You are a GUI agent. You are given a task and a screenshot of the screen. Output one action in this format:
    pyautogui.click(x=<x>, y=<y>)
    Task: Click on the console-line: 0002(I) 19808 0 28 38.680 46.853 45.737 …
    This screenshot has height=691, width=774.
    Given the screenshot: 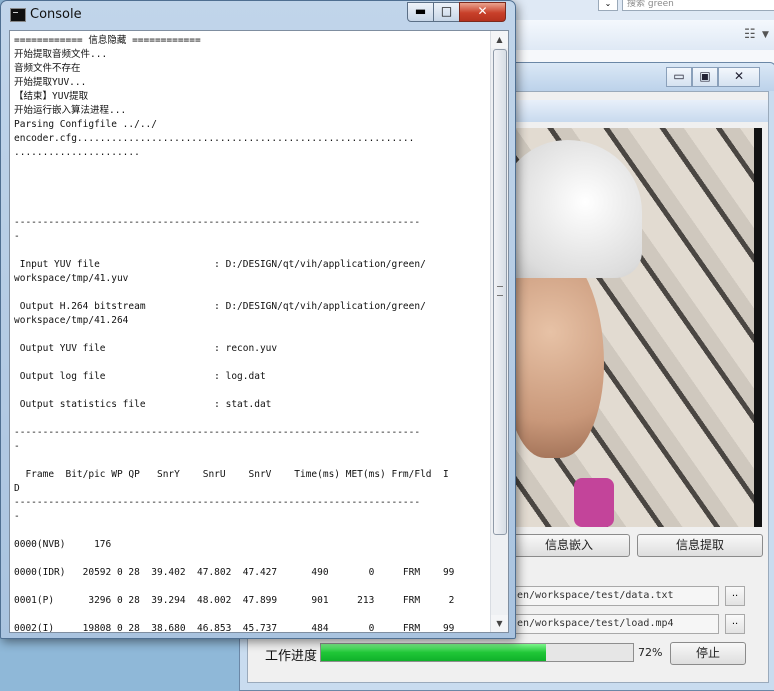 What is the action you would take?
    pyautogui.click(x=234, y=628)
    